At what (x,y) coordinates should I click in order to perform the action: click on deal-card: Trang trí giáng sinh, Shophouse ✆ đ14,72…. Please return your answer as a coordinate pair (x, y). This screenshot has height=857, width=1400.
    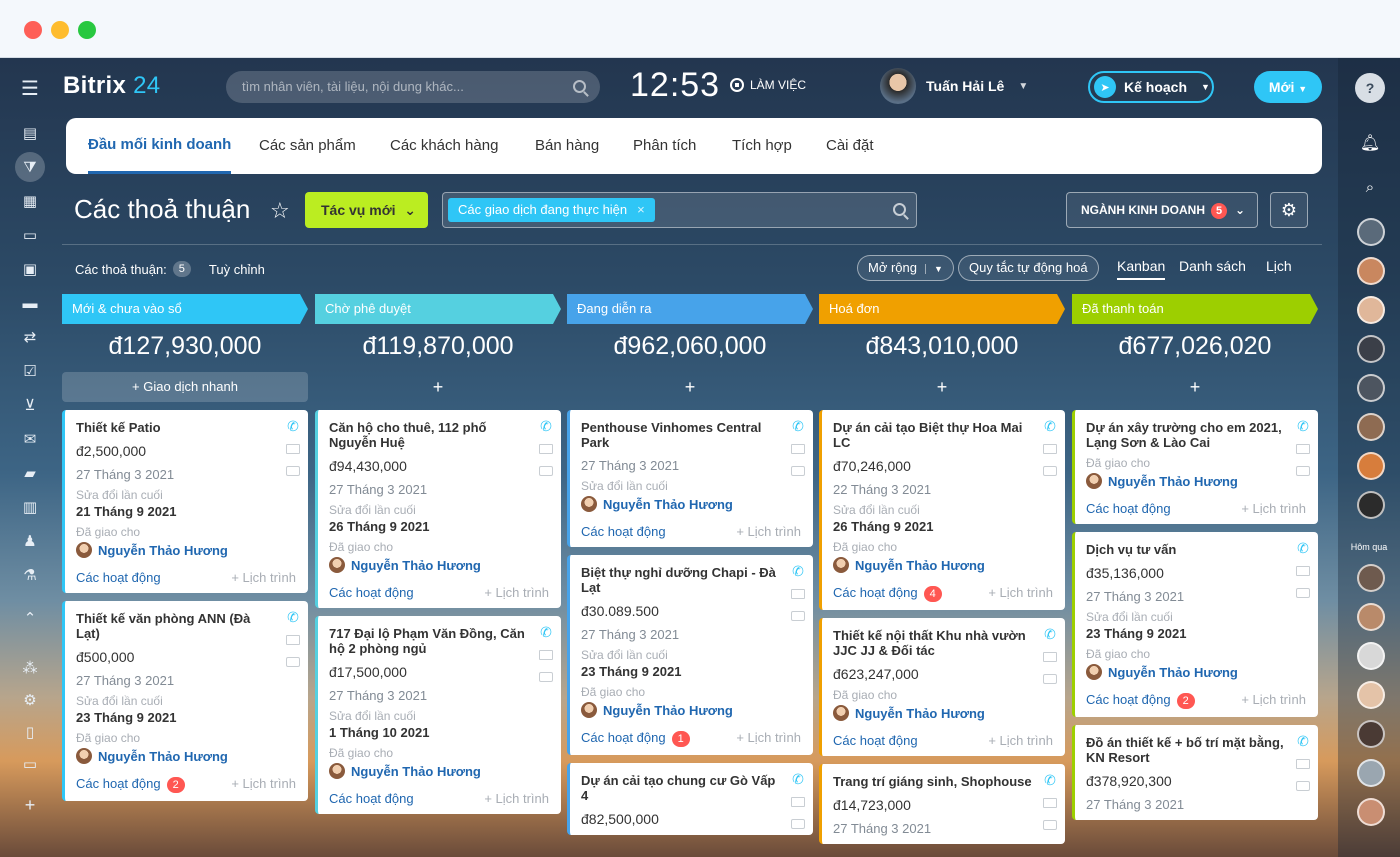
    Looking at the image, I should click on (942, 804).